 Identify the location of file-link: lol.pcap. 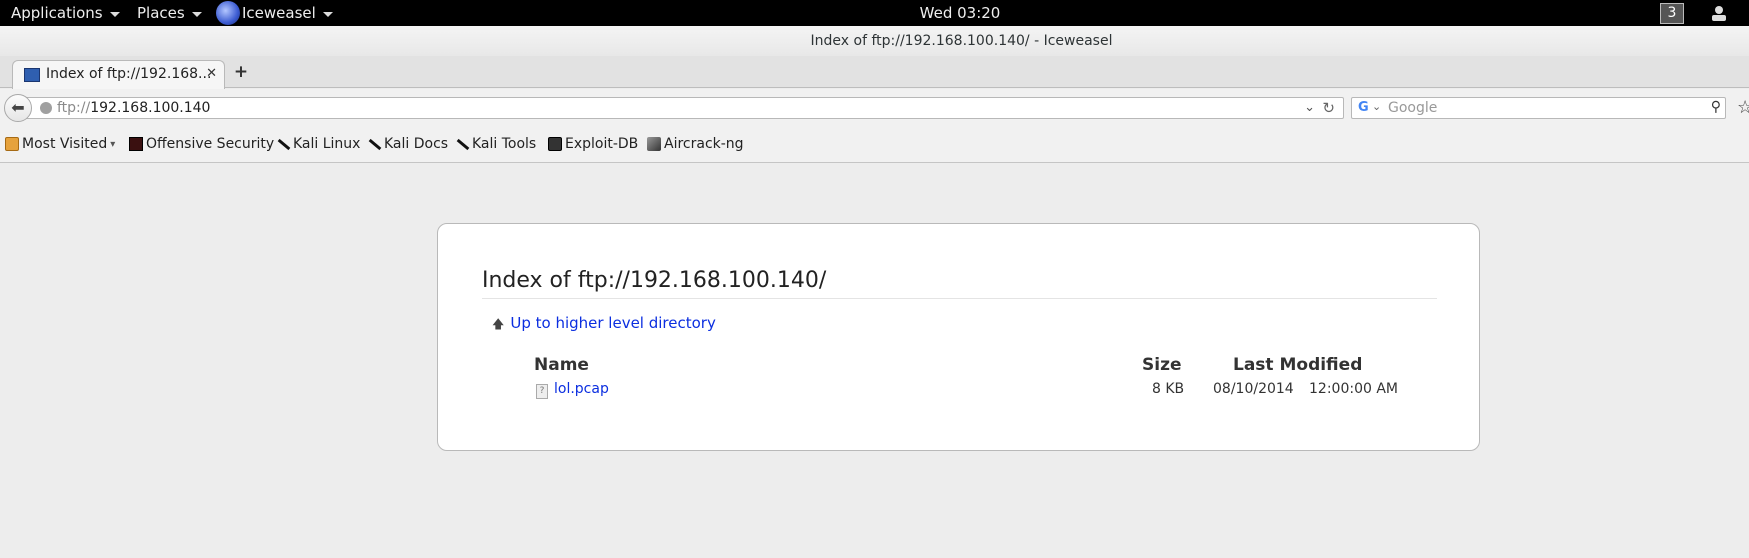
(581, 389).